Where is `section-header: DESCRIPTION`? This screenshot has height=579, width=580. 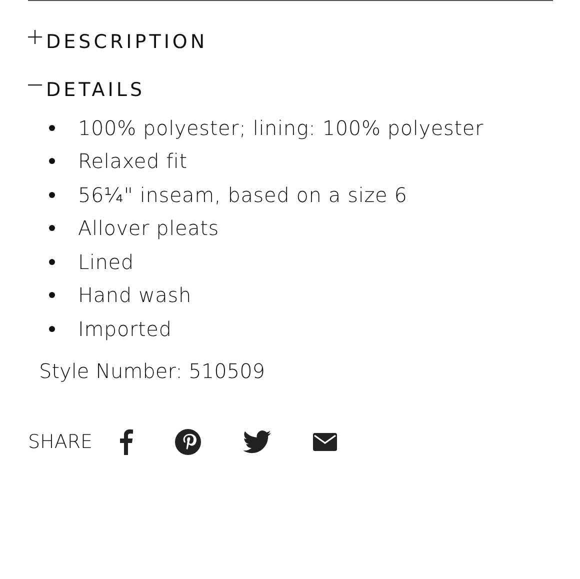
section-header: DESCRIPTION is located at coordinates (118, 42).